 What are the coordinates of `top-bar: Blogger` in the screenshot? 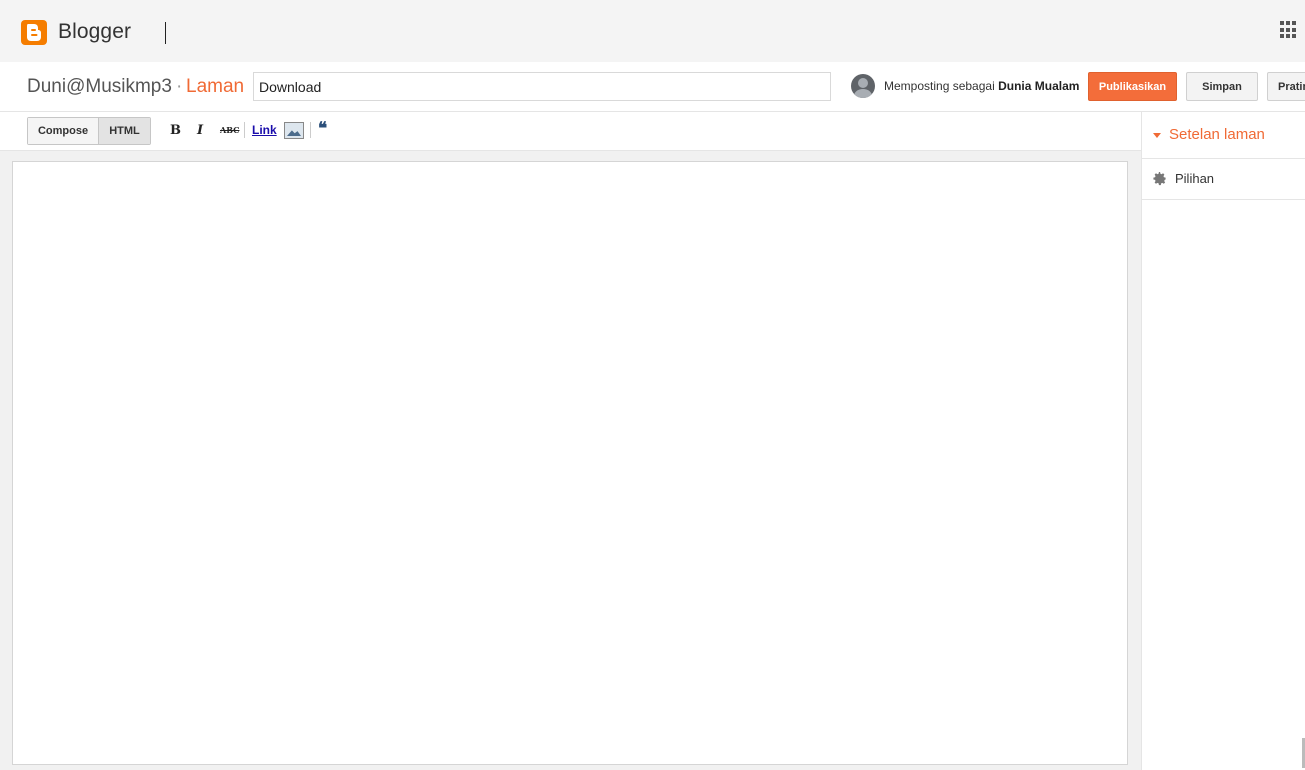 It's located at (652, 31).